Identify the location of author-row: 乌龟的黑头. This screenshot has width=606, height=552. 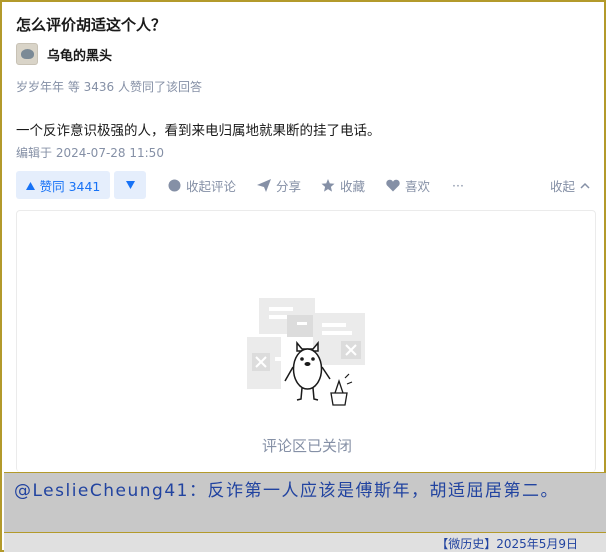
(64, 54).